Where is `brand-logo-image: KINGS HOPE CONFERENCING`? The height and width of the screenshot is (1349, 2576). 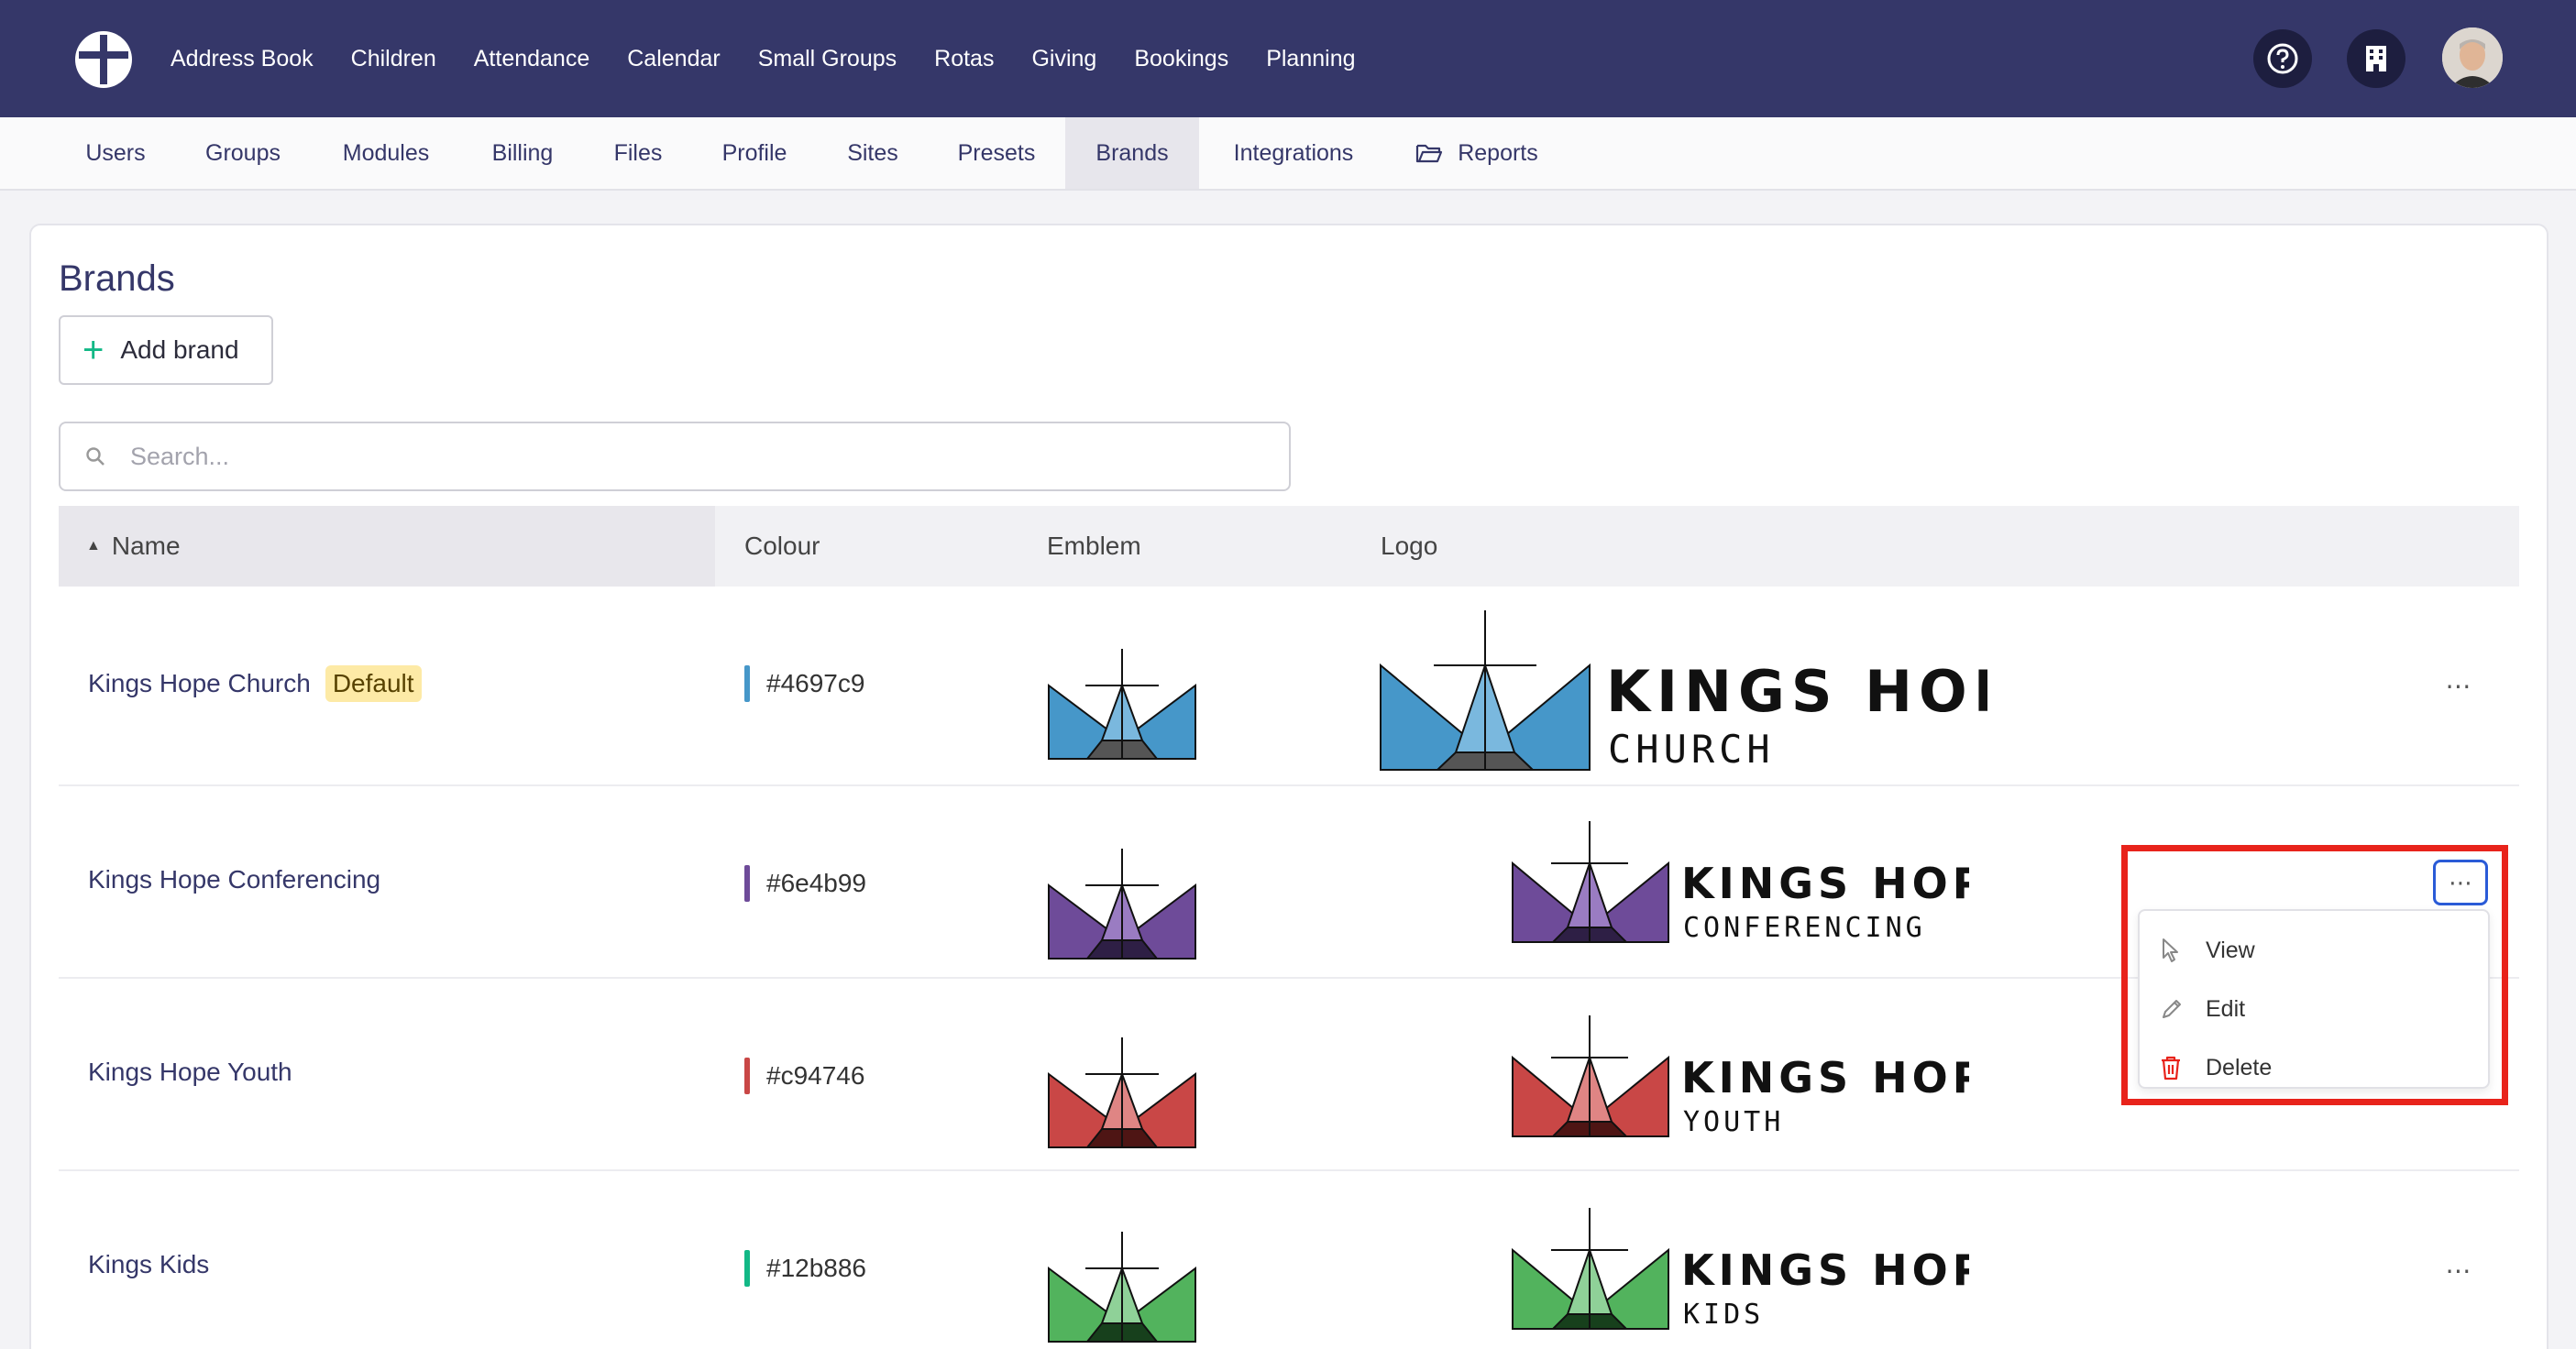
brand-logo-image: KINGS HOPE CONFERENCING is located at coordinates (1740, 882).